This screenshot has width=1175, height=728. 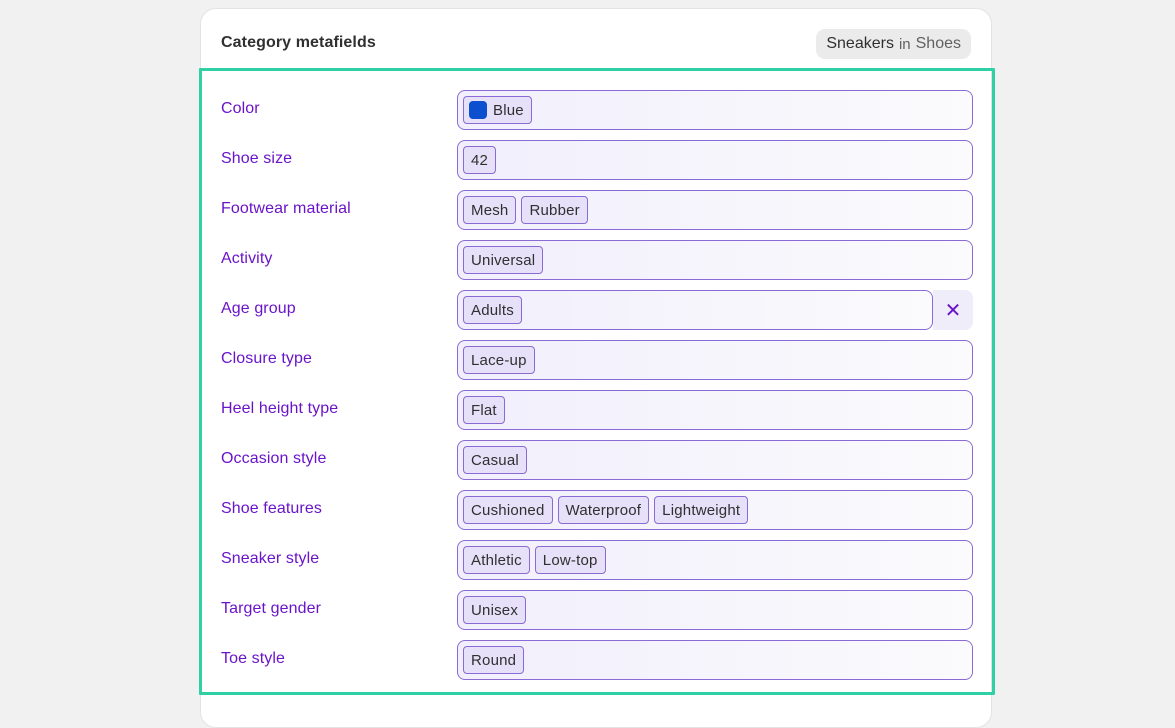 I want to click on metafield-label: Activity, so click(x=247, y=258).